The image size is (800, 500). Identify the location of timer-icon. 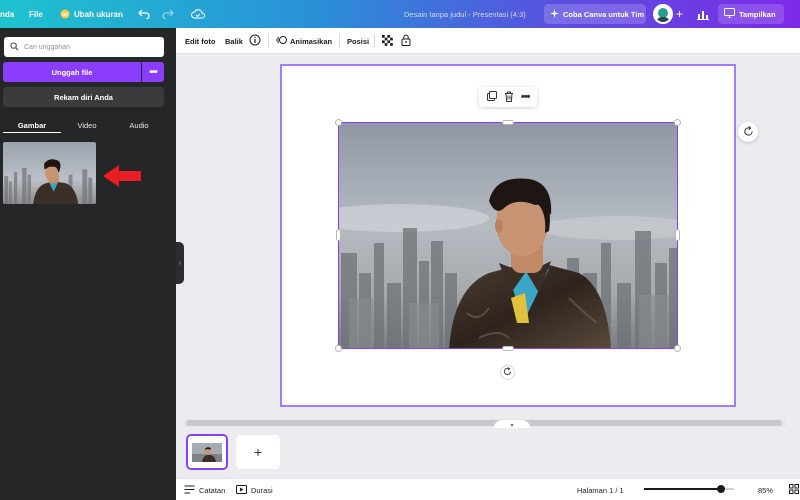
(241, 490).